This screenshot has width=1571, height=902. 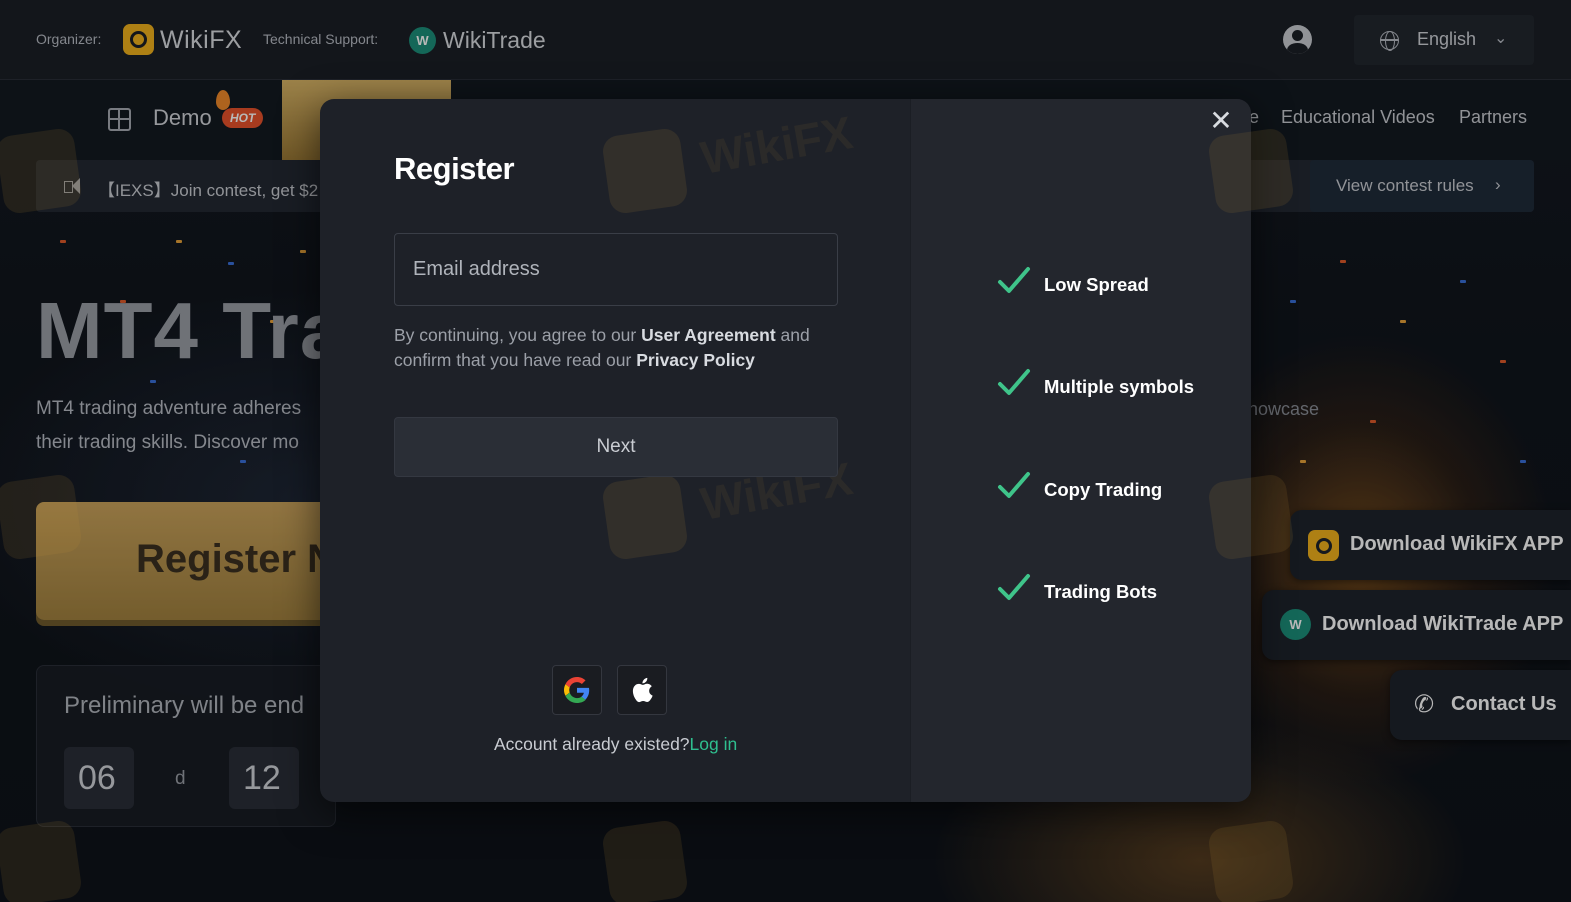 I want to click on feature-label: Copy Trading, so click(x=1103, y=489).